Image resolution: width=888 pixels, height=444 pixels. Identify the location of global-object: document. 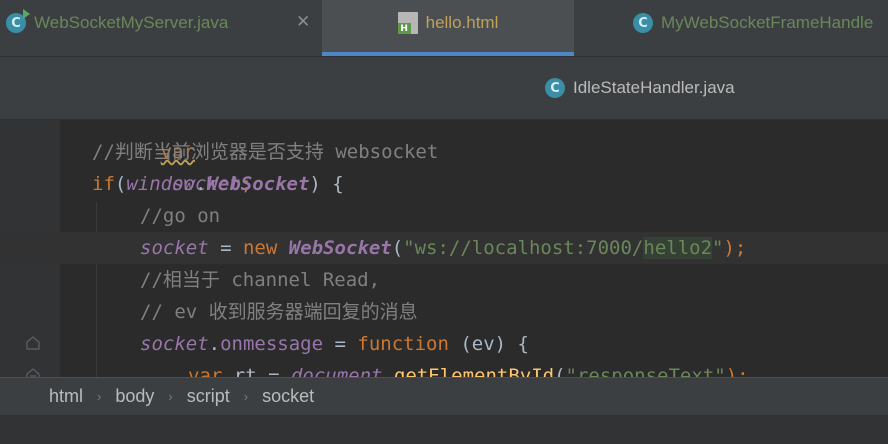
(336, 371).